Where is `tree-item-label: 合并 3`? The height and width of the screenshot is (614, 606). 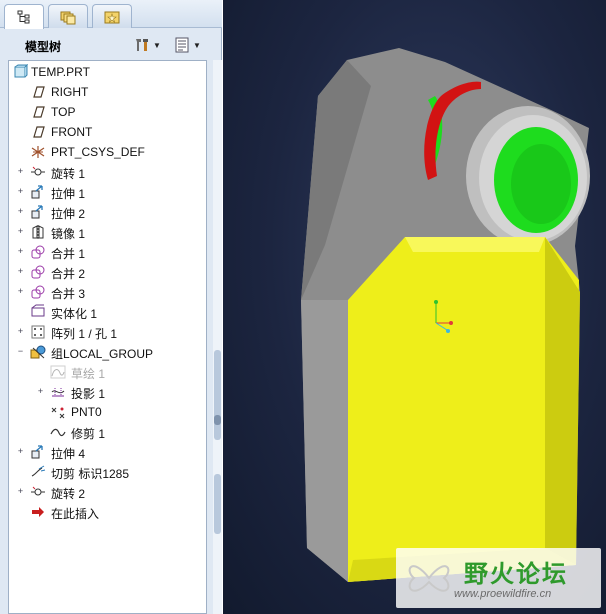
tree-item-label: 合并 3 is located at coordinates (68, 294).